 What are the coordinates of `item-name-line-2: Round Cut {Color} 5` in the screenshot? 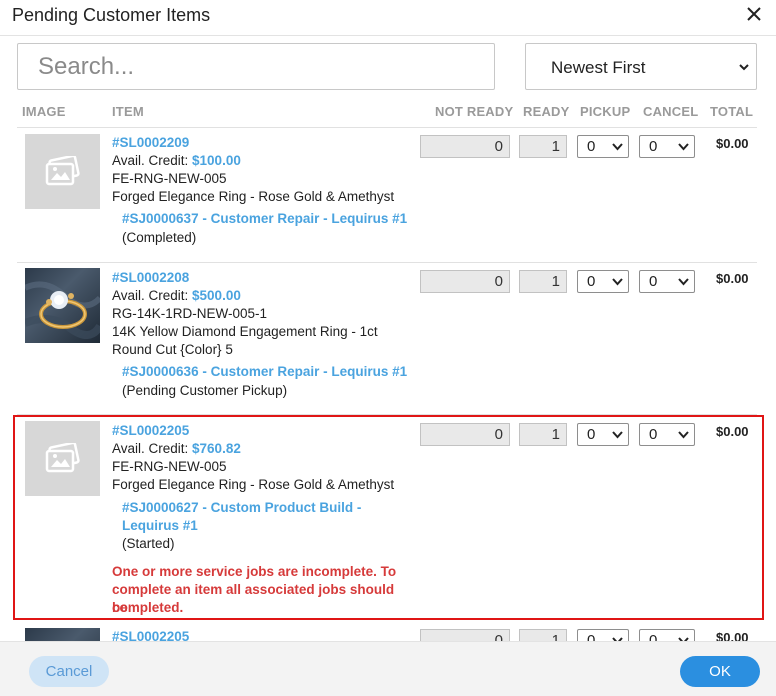 It's located at (172, 349).